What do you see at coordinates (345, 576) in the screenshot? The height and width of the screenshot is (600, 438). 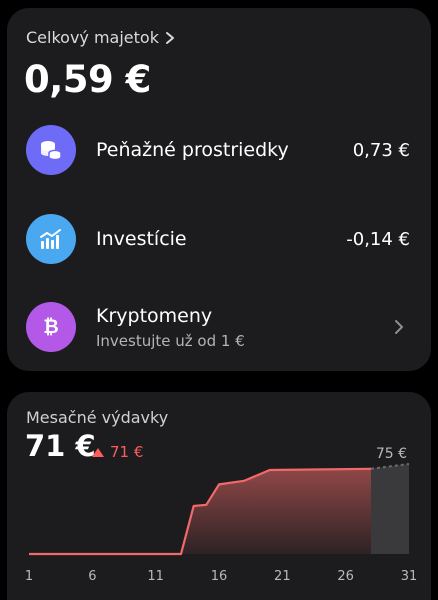 I see `x-tick-label: 26` at bounding box center [345, 576].